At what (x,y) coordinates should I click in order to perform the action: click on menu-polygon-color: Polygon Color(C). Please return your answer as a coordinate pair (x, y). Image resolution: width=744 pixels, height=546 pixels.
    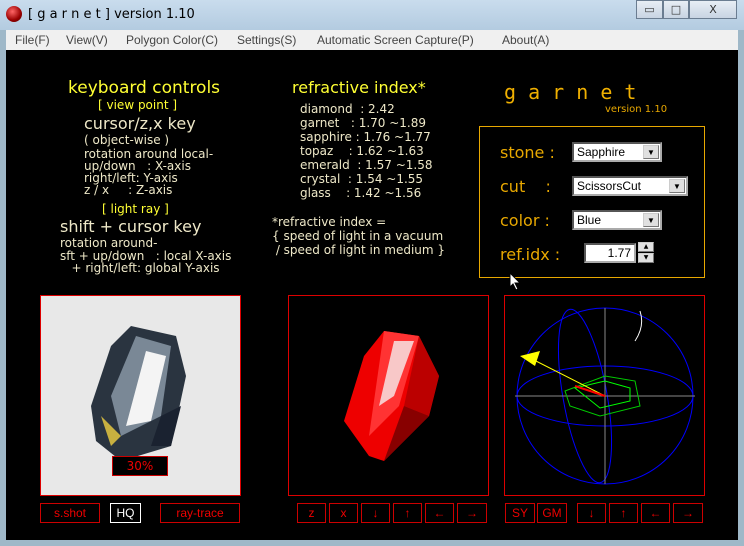
    Looking at the image, I should click on (172, 40).